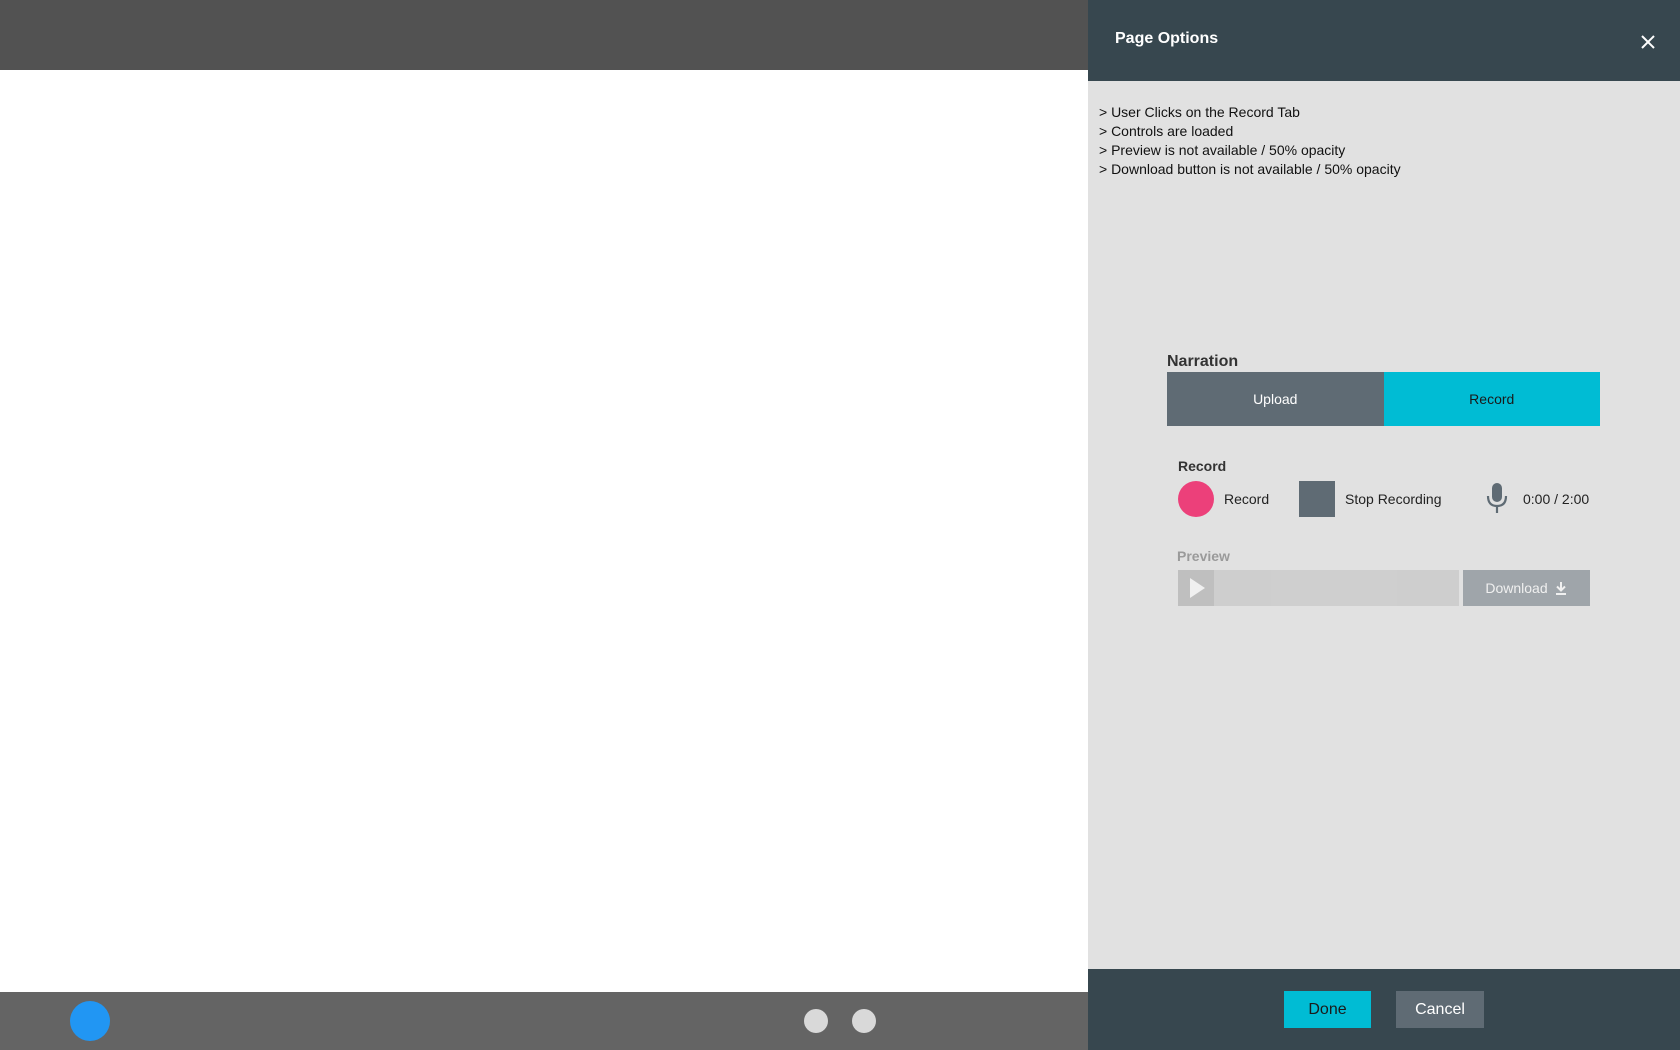 The height and width of the screenshot is (1050, 1680). I want to click on tab-record: Record, so click(1491, 399).